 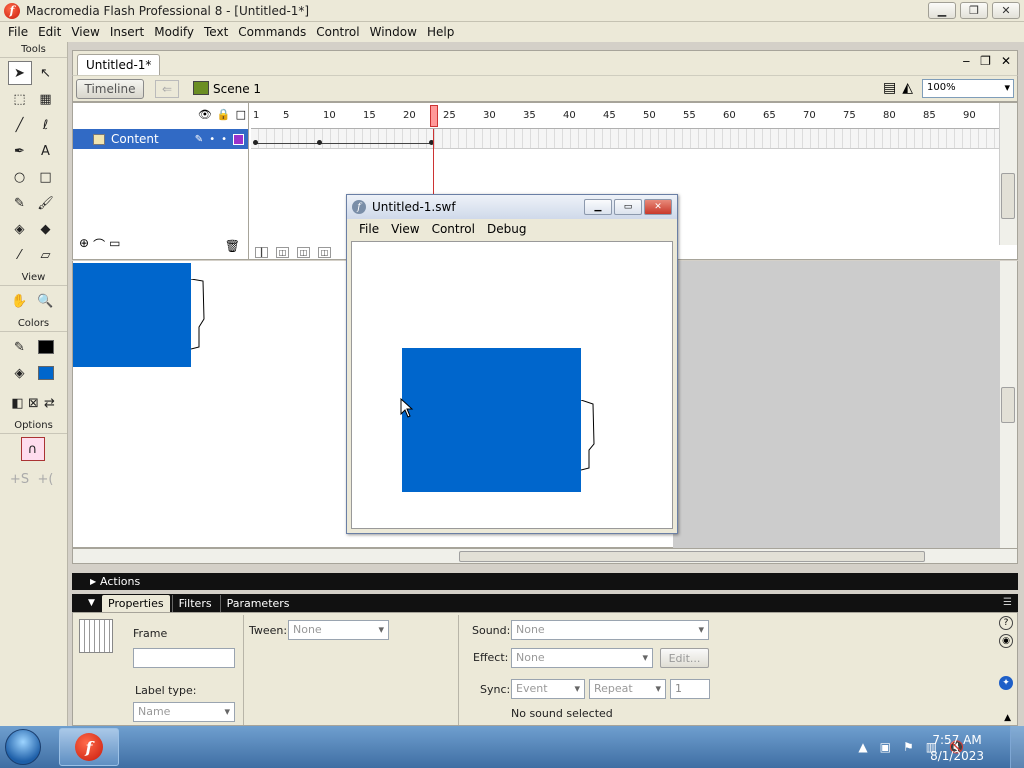 I want to click on stage-scroll-thumb, so click(x=1008, y=405).